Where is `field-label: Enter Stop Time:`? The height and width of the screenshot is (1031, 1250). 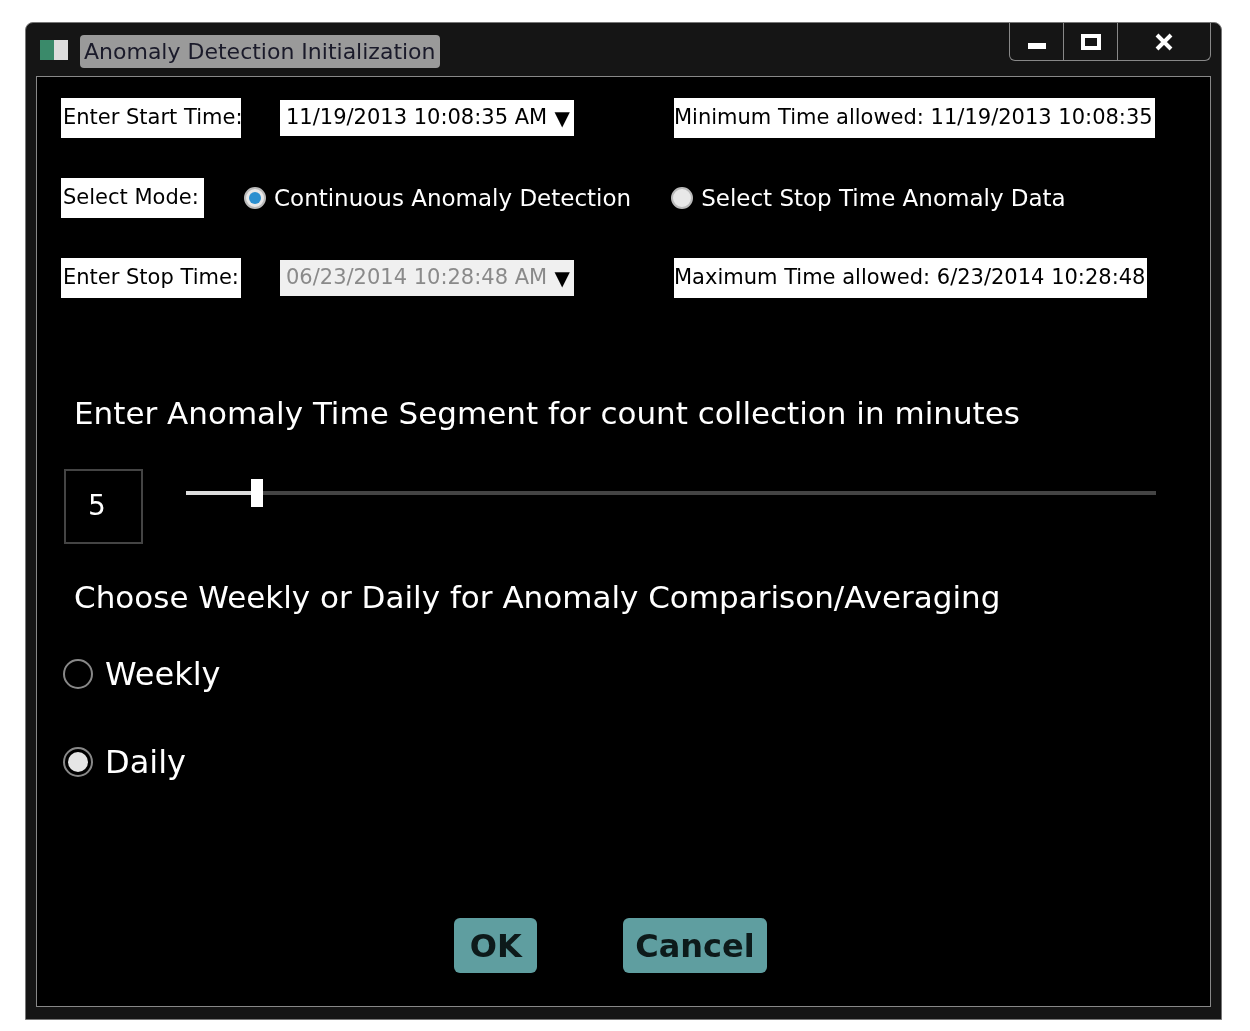
field-label: Enter Stop Time: is located at coordinates (151, 278).